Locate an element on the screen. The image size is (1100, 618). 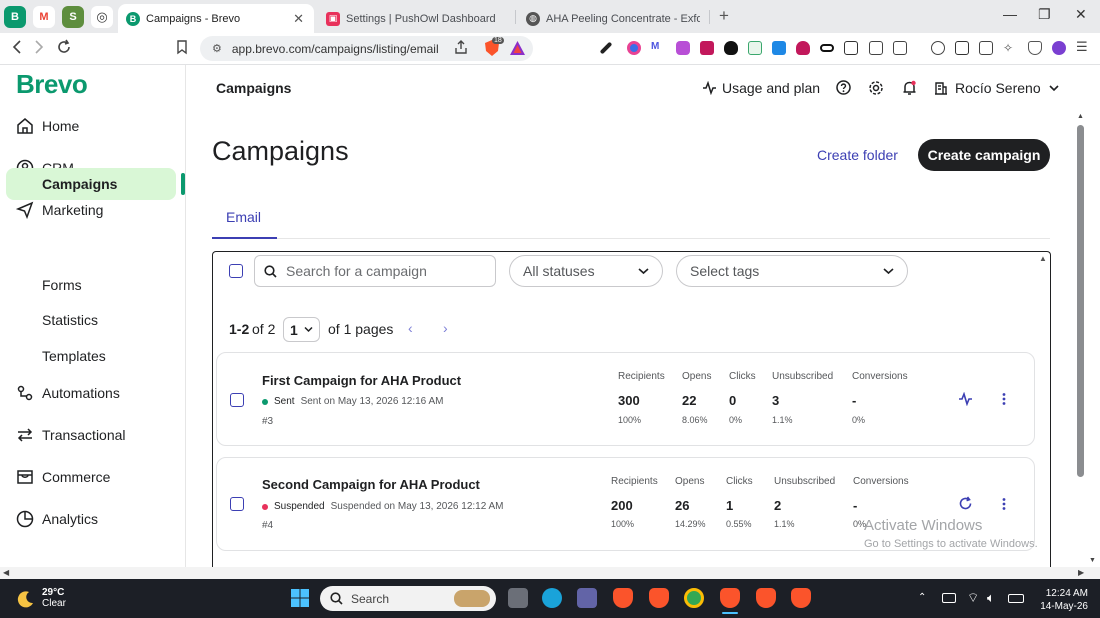
keyboard-icon is located at coordinates (949, 598).